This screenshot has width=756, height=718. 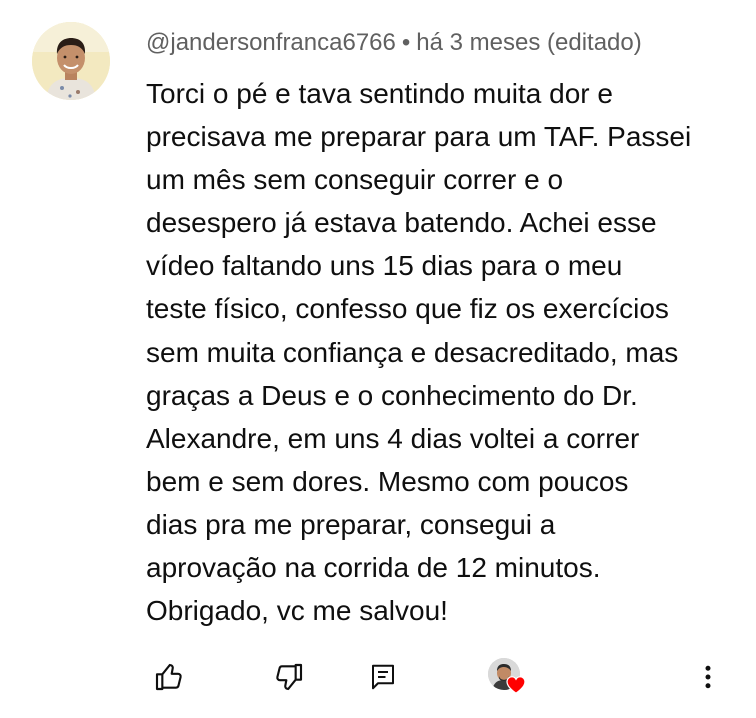 I want to click on thumbs-down-icon, so click(x=289, y=677).